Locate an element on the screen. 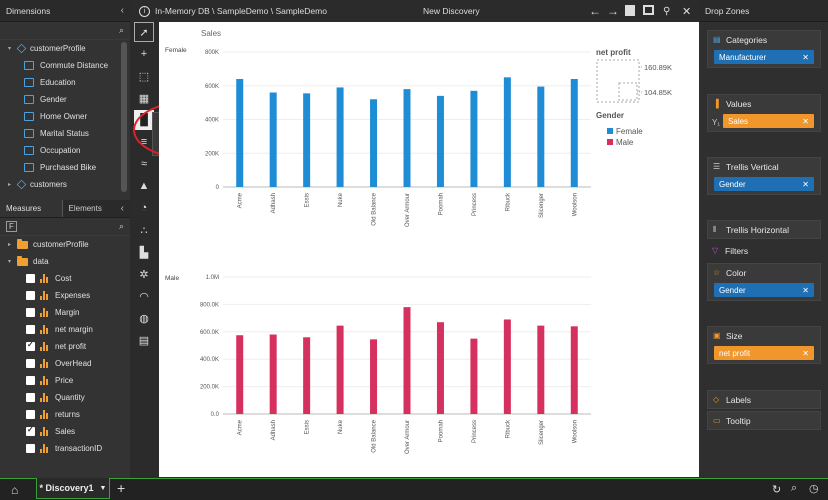 Image resolution: width=828 pixels, height=500 pixels. info-icon: i is located at coordinates (144, 11).